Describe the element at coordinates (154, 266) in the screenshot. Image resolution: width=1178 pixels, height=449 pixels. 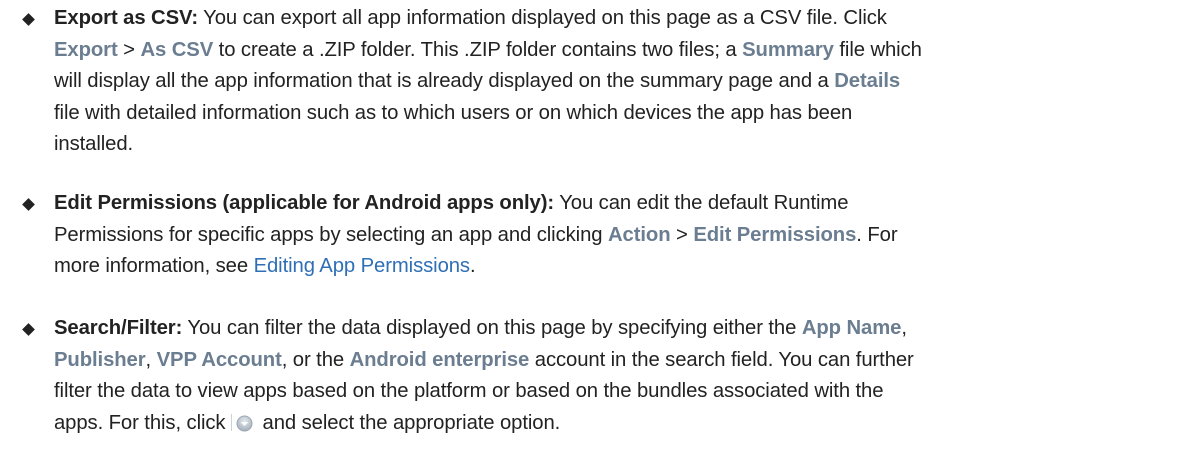
I see `body-text: more information, see` at that location.